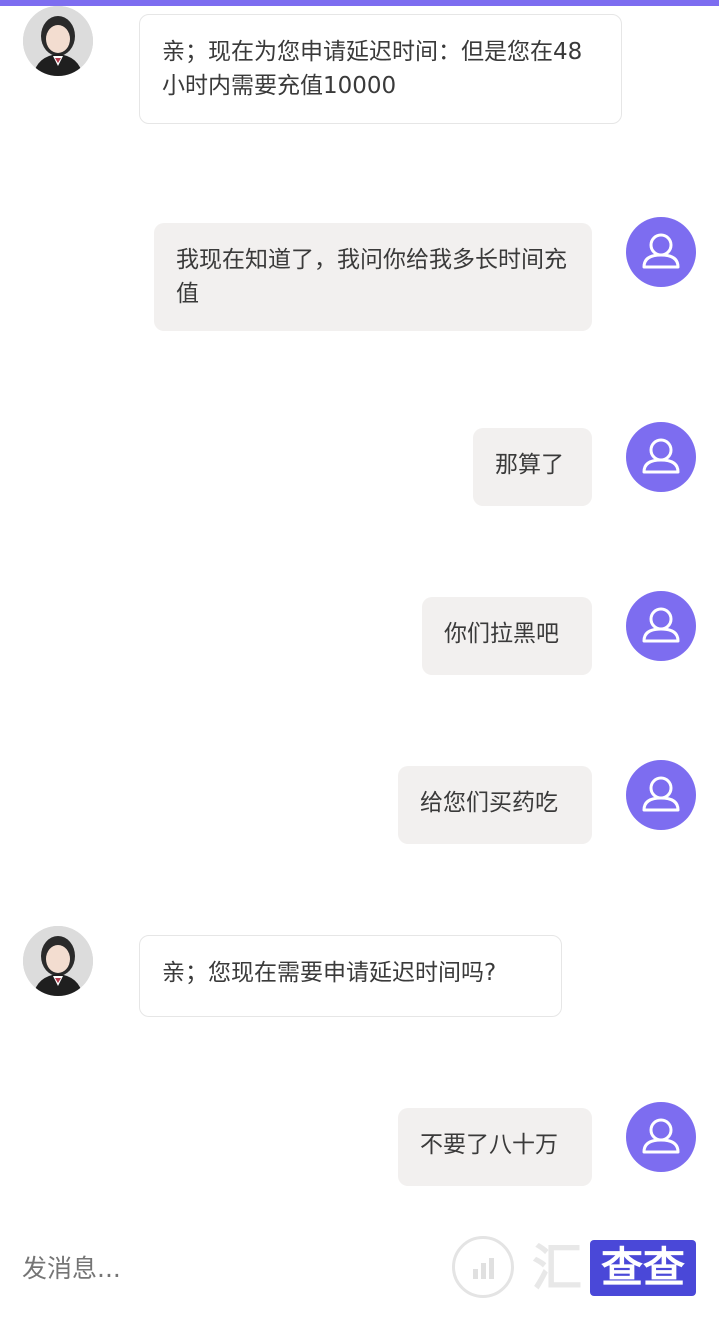 This screenshot has height=1317, width=719. What do you see at coordinates (643, 1268) in the screenshot?
I see `watermark-badge: 查查` at bounding box center [643, 1268].